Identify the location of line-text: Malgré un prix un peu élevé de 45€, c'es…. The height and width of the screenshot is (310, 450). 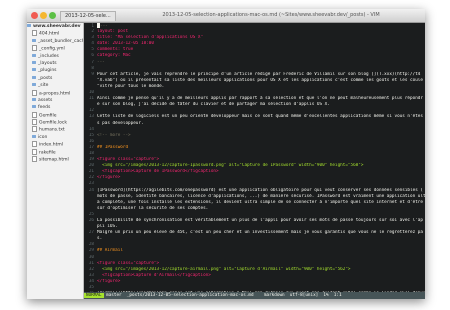
(260, 233).